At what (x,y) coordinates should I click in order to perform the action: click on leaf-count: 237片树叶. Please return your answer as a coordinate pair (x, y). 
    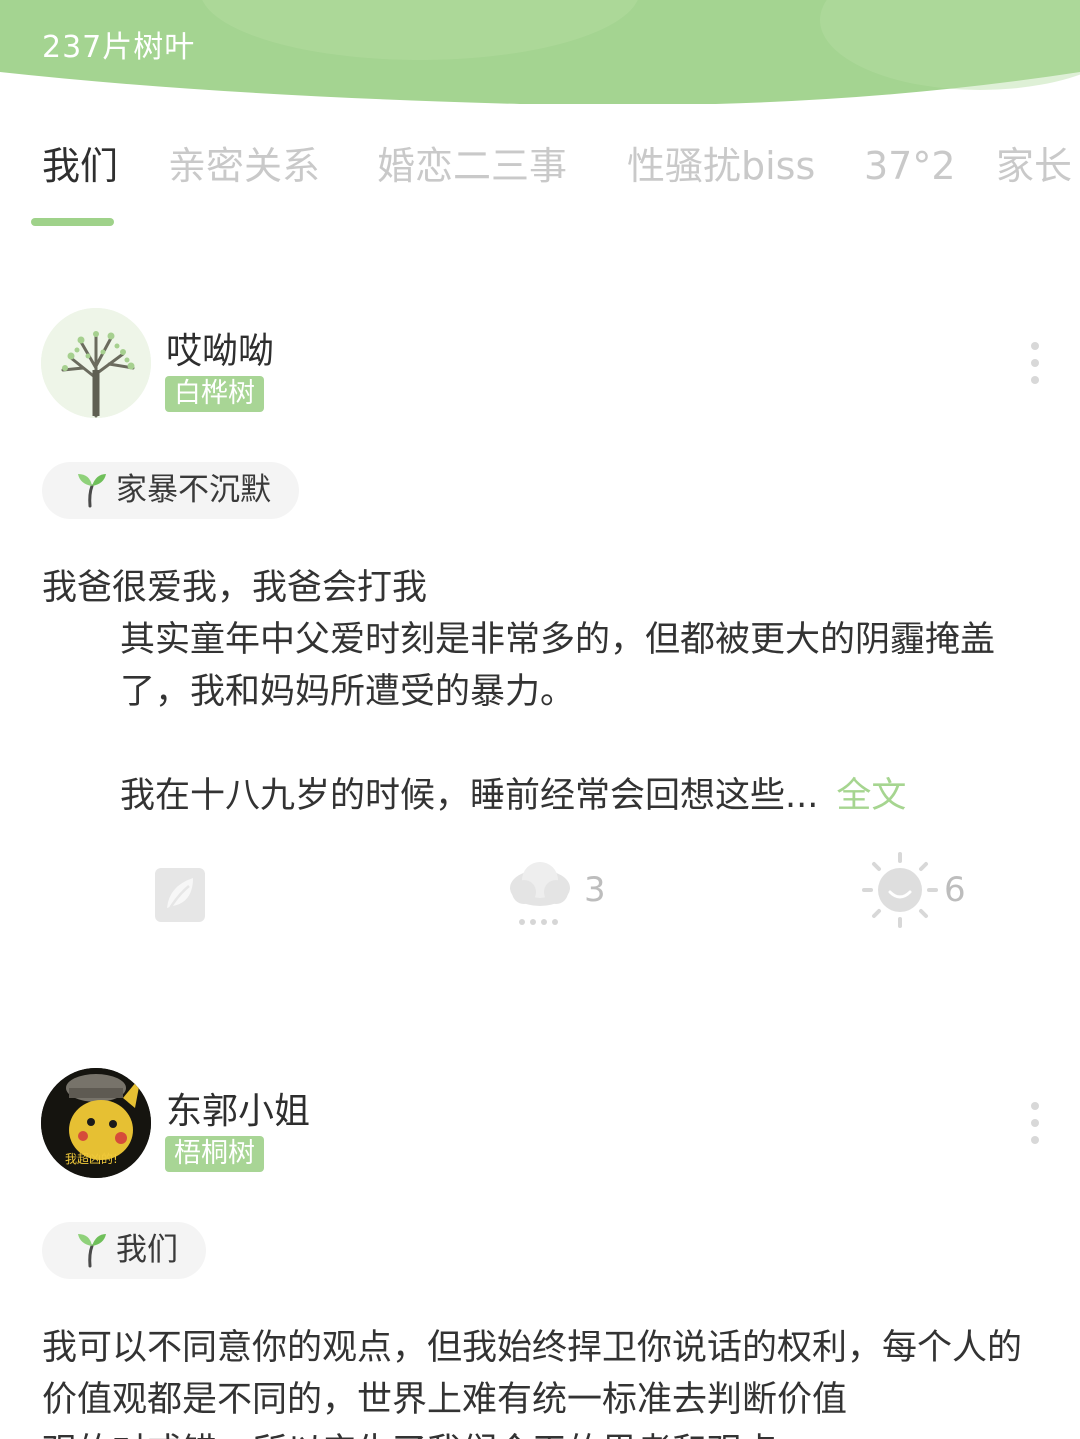
    Looking at the image, I should click on (119, 47).